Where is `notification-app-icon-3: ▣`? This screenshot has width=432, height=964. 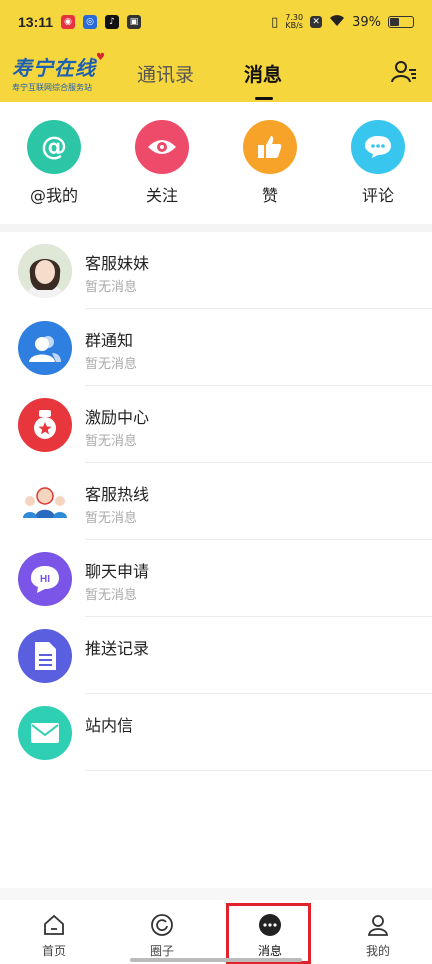 notification-app-icon-3: ▣ is located at coordinates (134, 22).